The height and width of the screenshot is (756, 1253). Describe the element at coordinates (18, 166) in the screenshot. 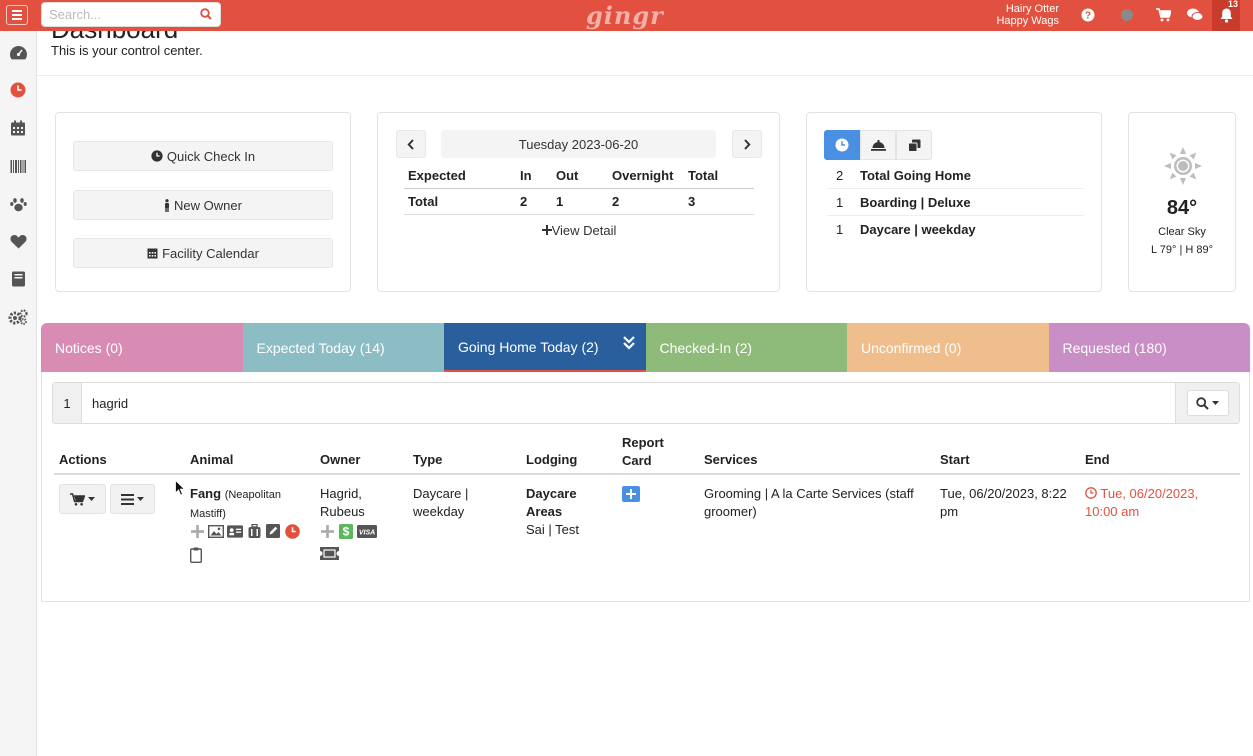

I see `barcode-icon` at that location.